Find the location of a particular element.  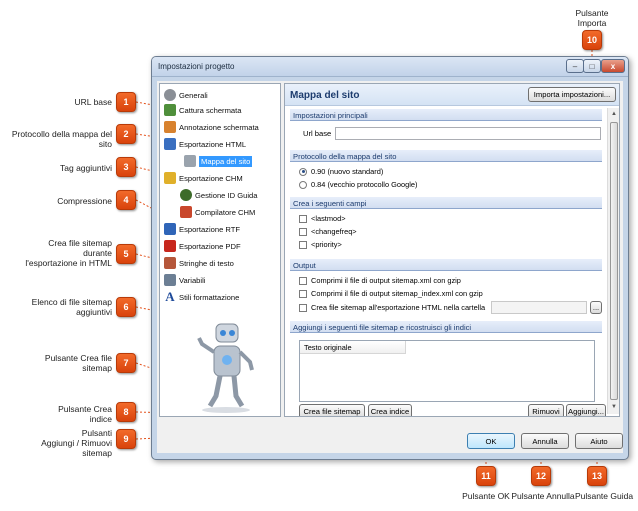

create-index-button: Crea indice is located at coordinates (390, 410).